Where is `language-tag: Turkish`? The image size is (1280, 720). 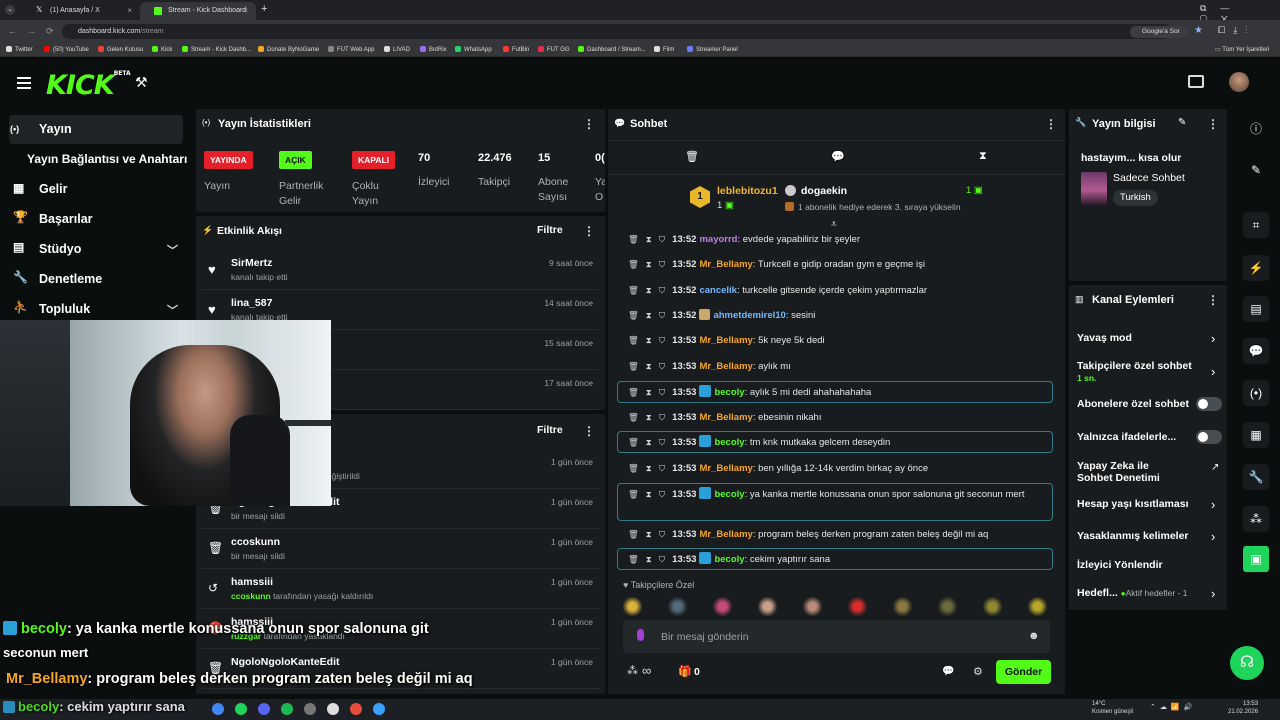
language-tag: Turkish is located at coordinates (1135, 198).